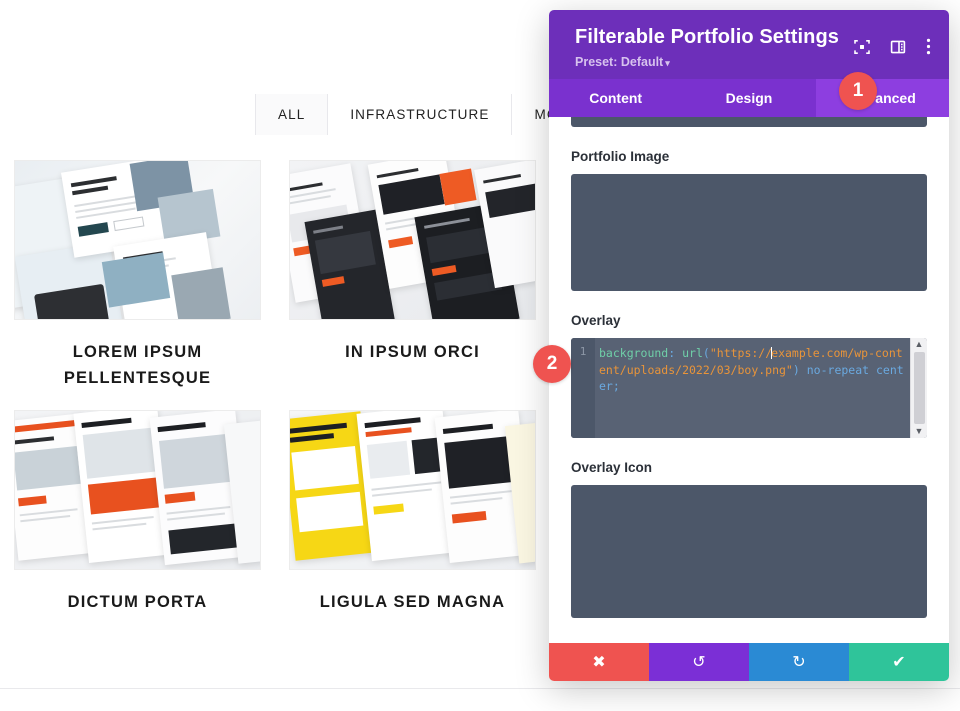 Image resolution: width=960 pixels, height=711 pixels. Describe the element at coordinates (615, 98) in the screenshot. I see `tab-content: Content` at that location.